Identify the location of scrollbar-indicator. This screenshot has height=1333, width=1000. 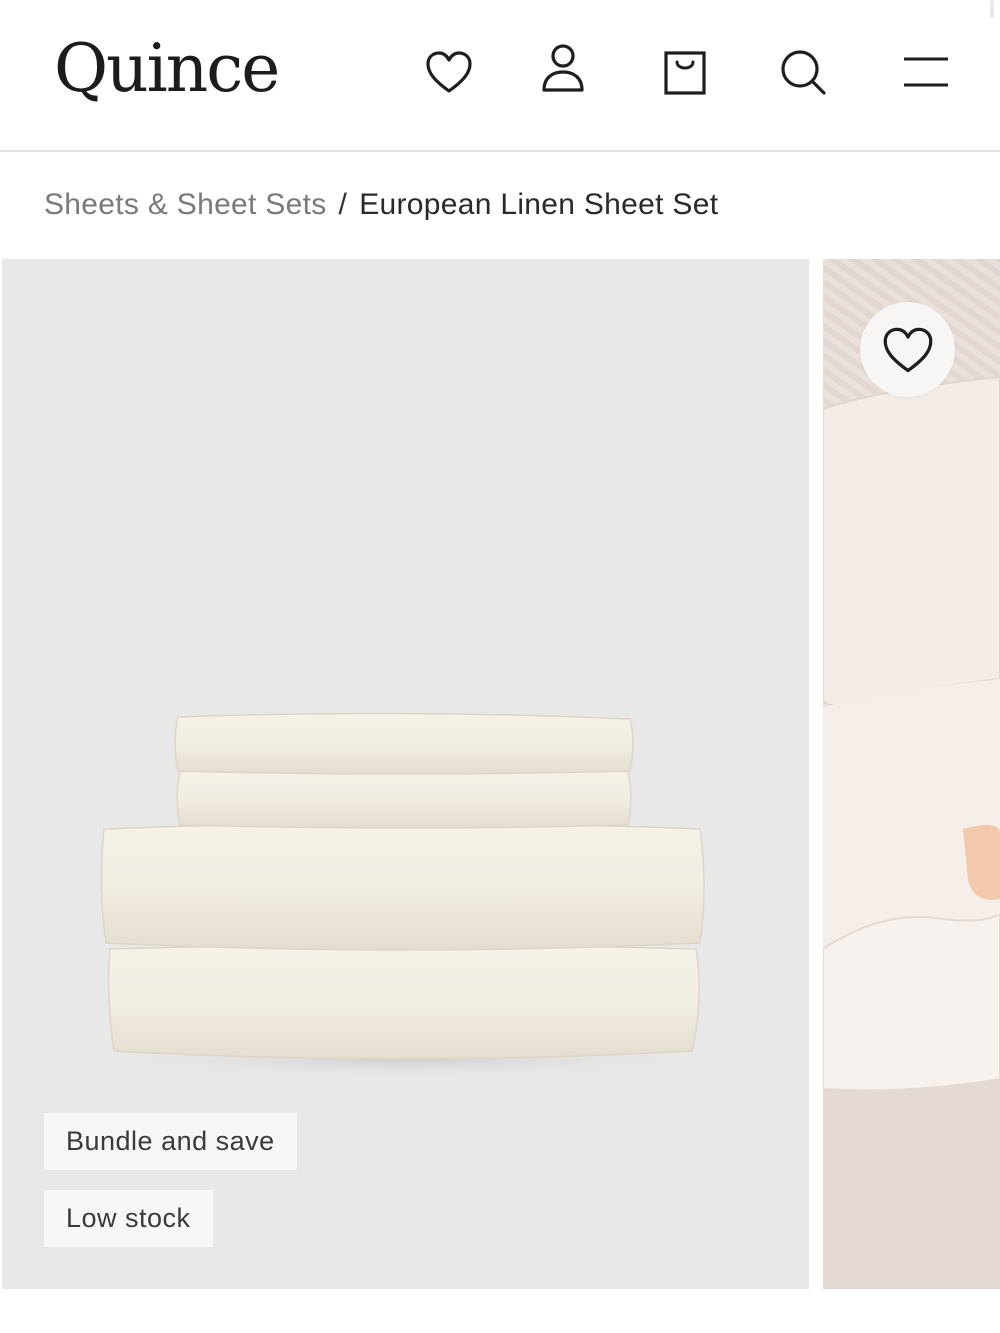
(992, 9).